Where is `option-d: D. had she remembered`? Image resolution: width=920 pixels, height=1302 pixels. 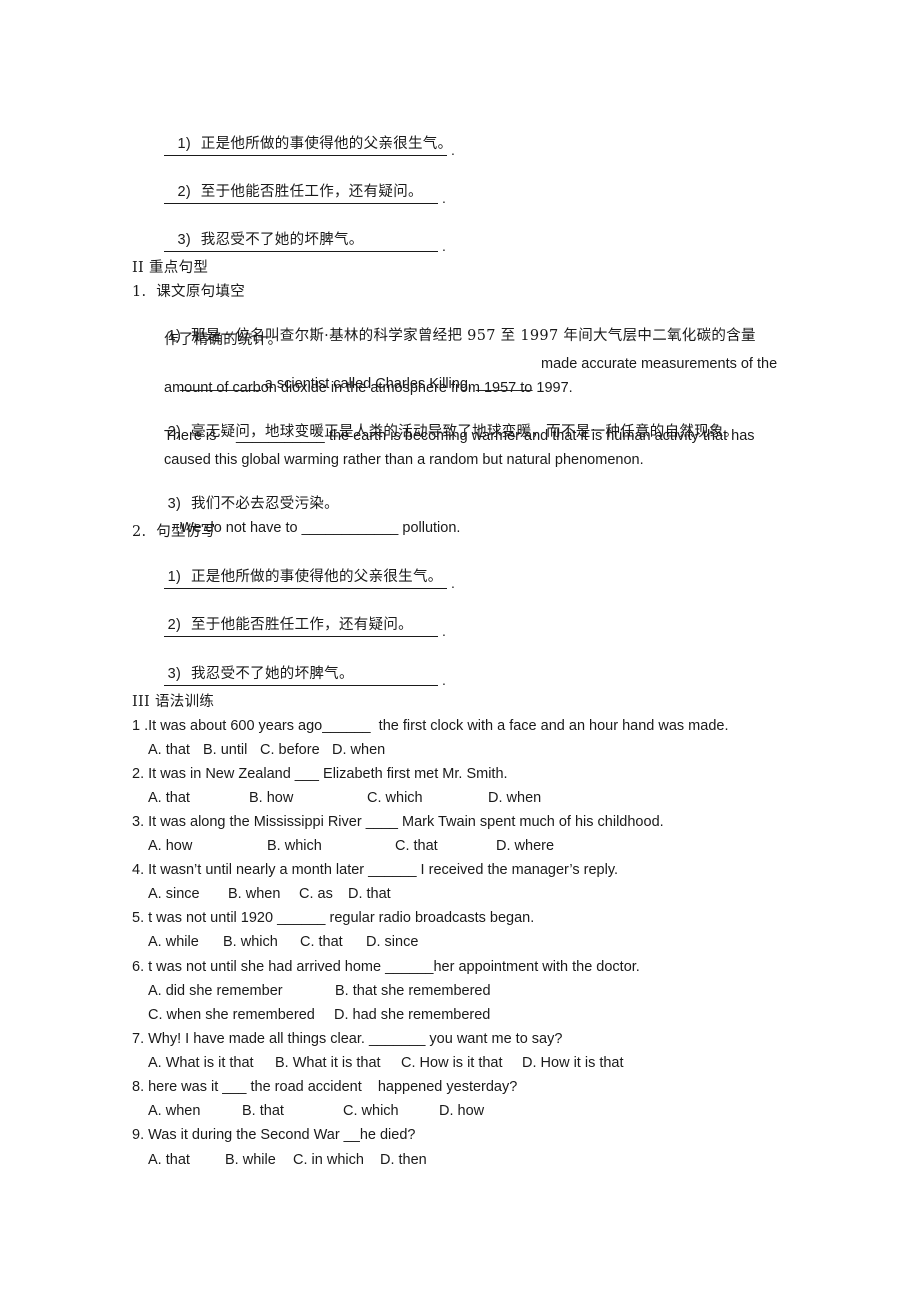
option-d: D. had she remembered is located at coordinates (412, 1015).